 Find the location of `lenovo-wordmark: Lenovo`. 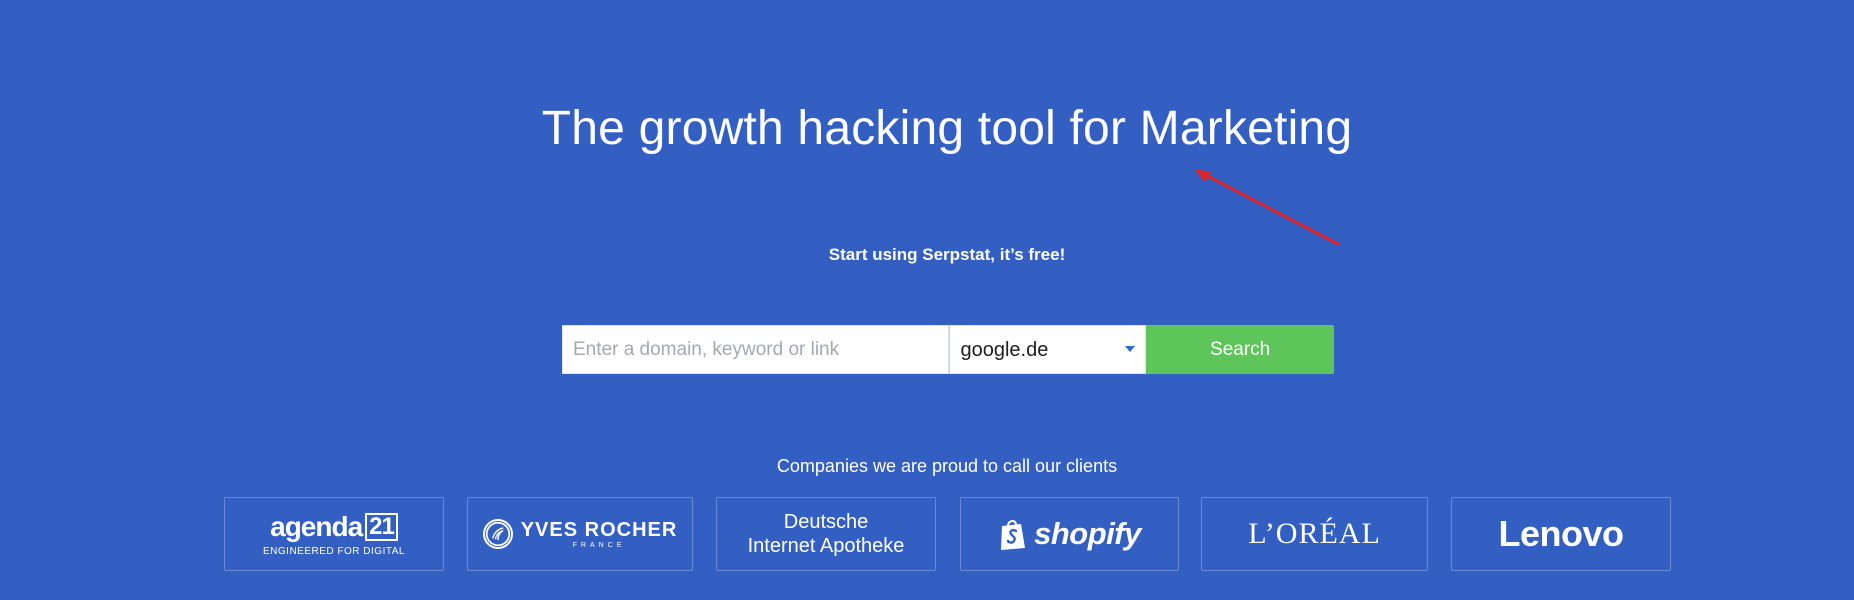

lenovo-wordmark: Lenovo is located at coordinates (1561, 533).